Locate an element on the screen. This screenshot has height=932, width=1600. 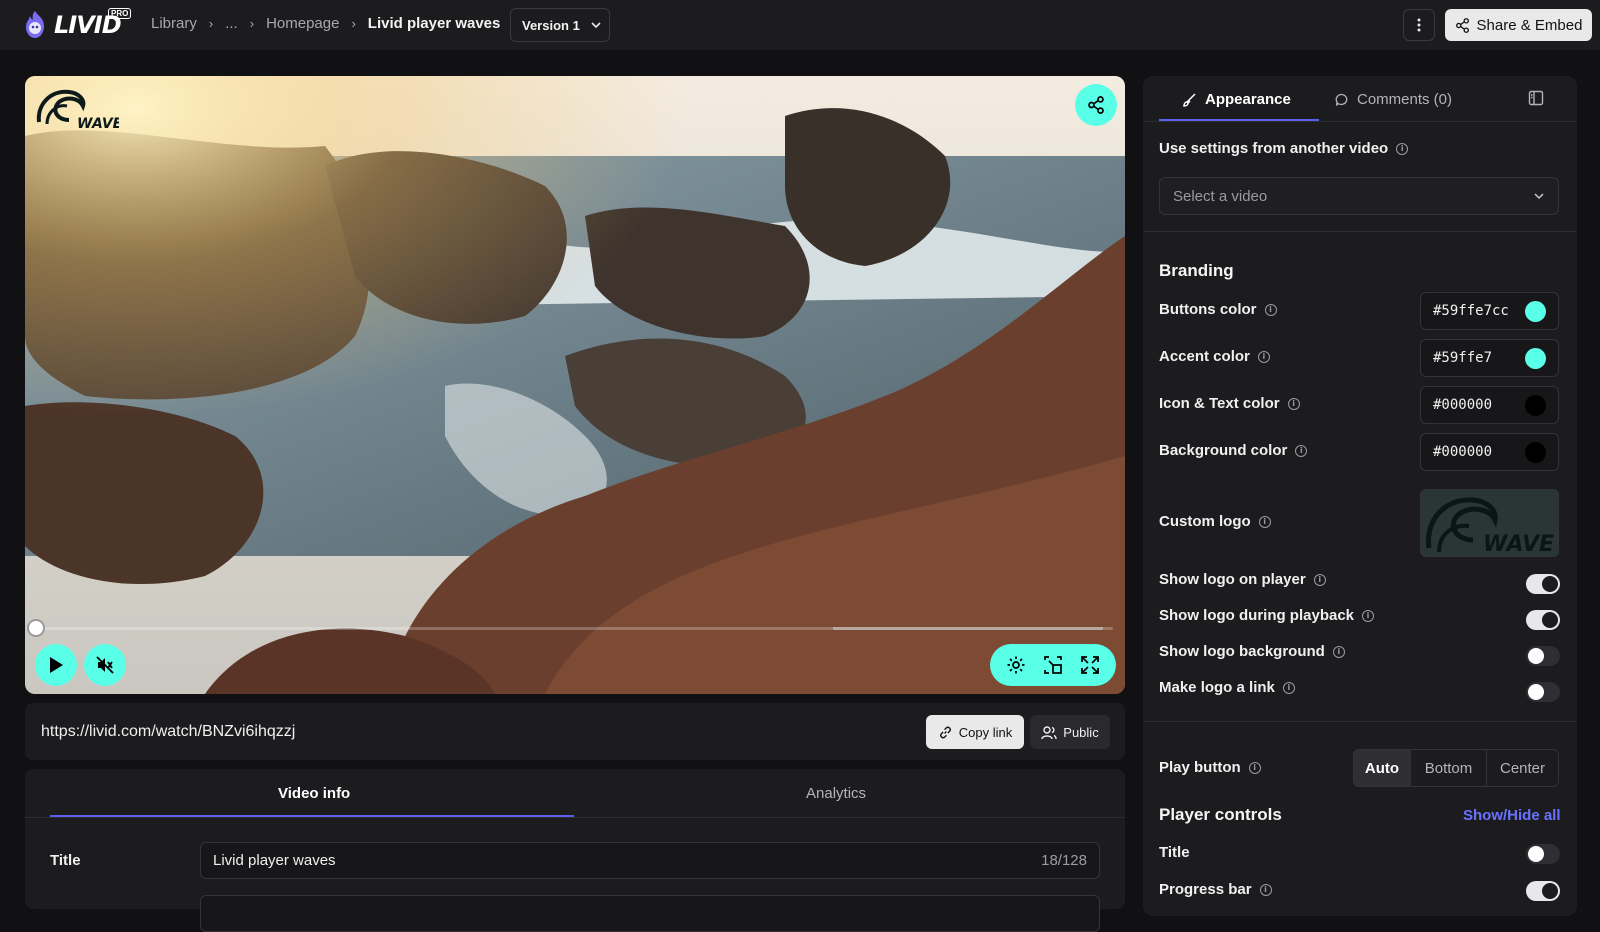
collapse-panel-button is located at coordinates (1536, 100).